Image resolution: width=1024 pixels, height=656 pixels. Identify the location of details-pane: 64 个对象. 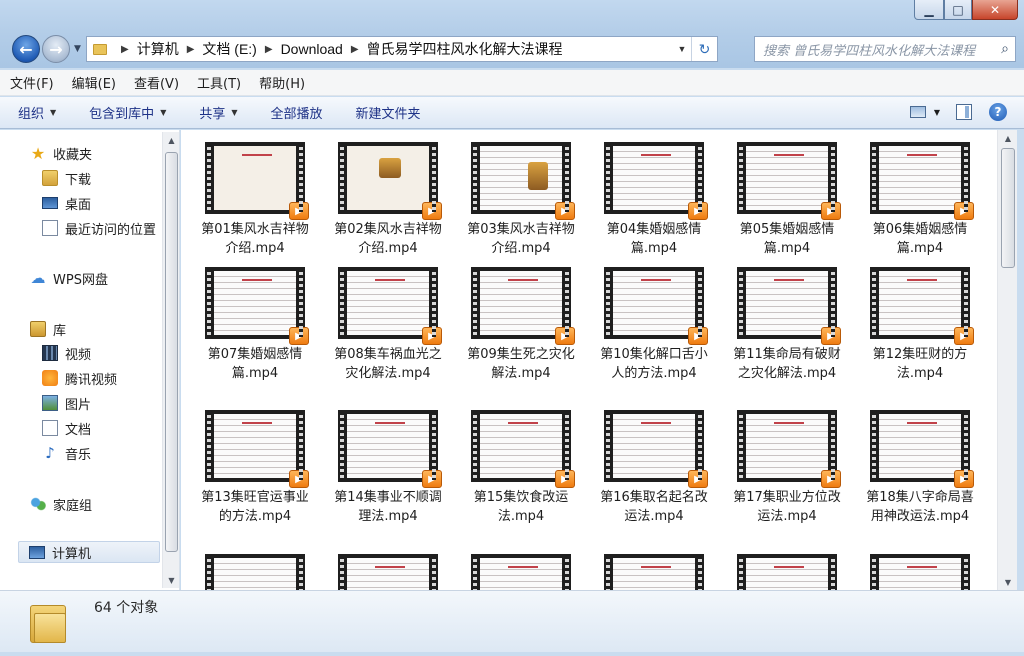
(512, 621).